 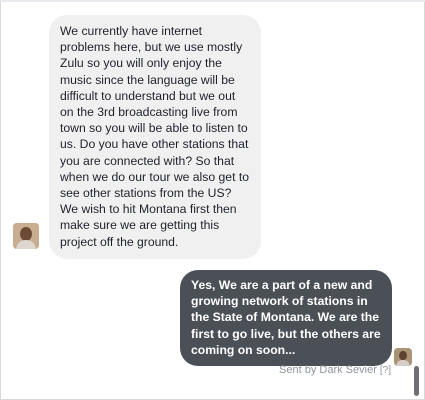 I want to click on sender-avatar-image, so click(x=26, y=236).